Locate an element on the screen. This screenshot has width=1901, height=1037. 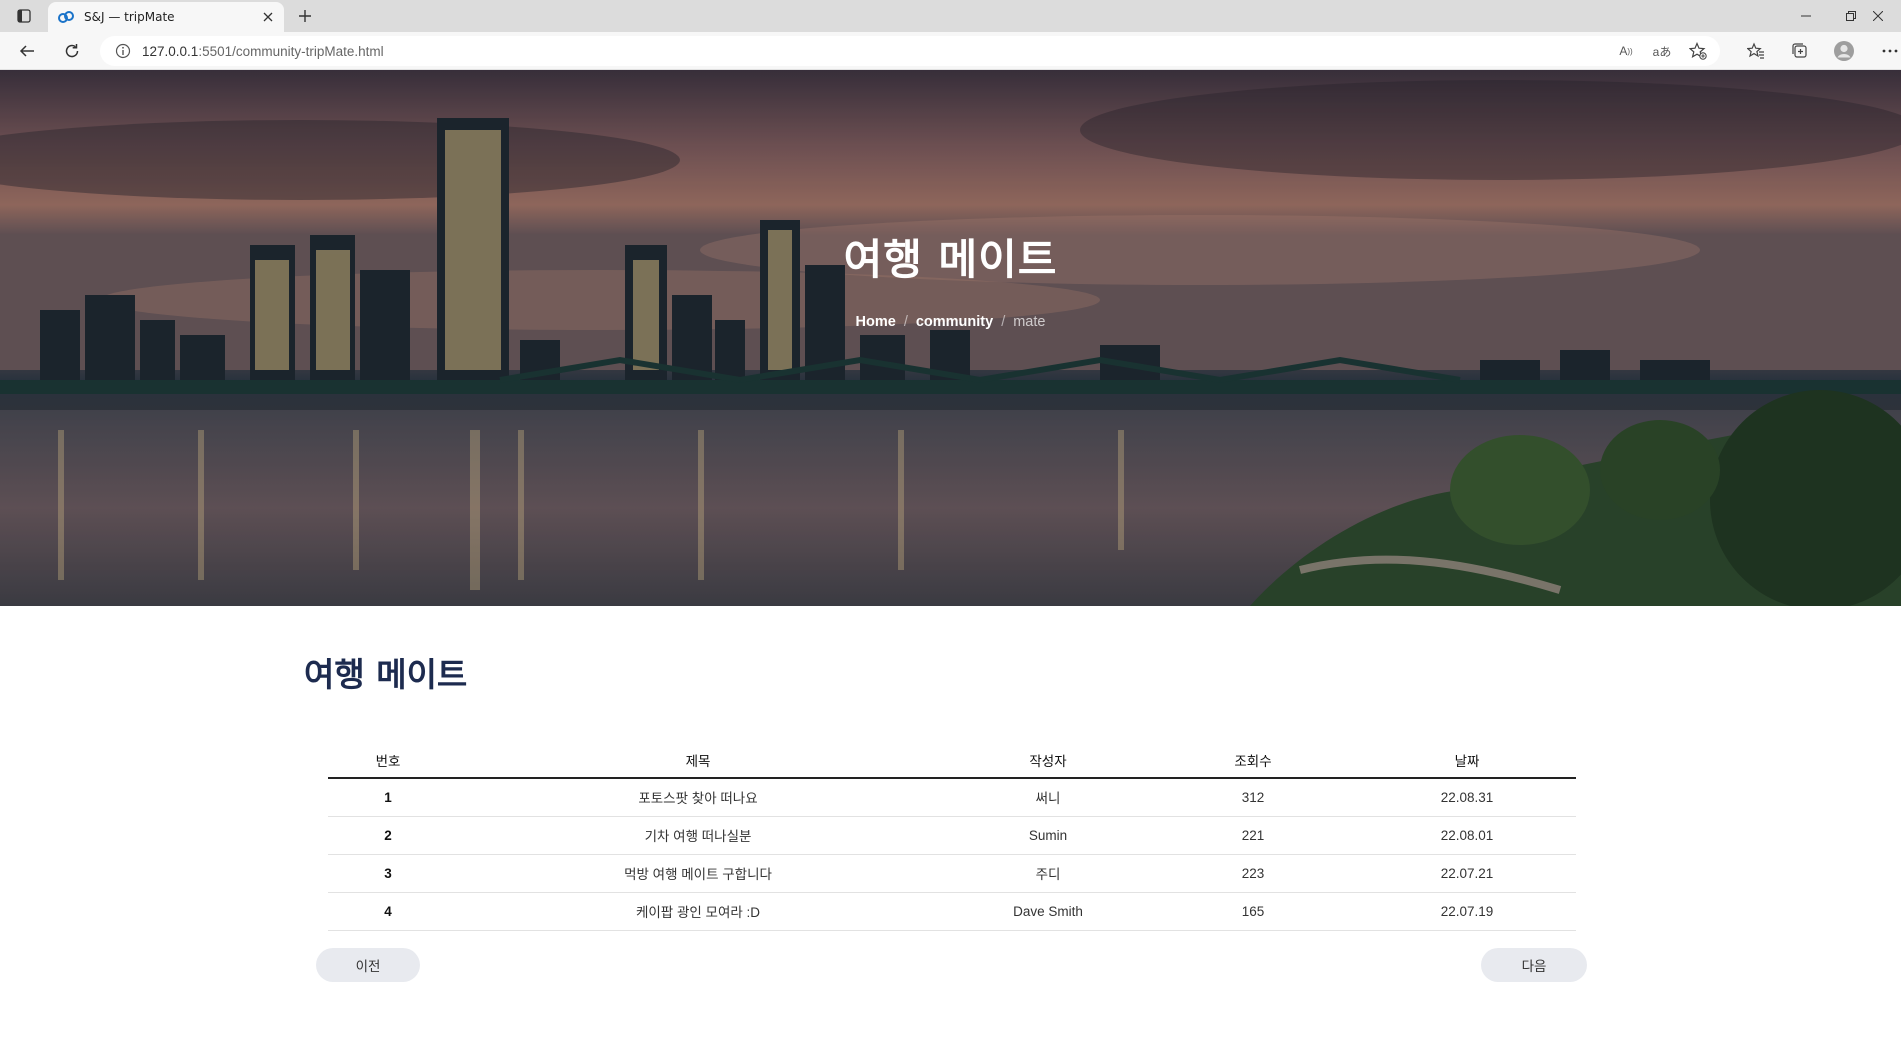
post-views: 312 is located at coordinates (1253, 797).